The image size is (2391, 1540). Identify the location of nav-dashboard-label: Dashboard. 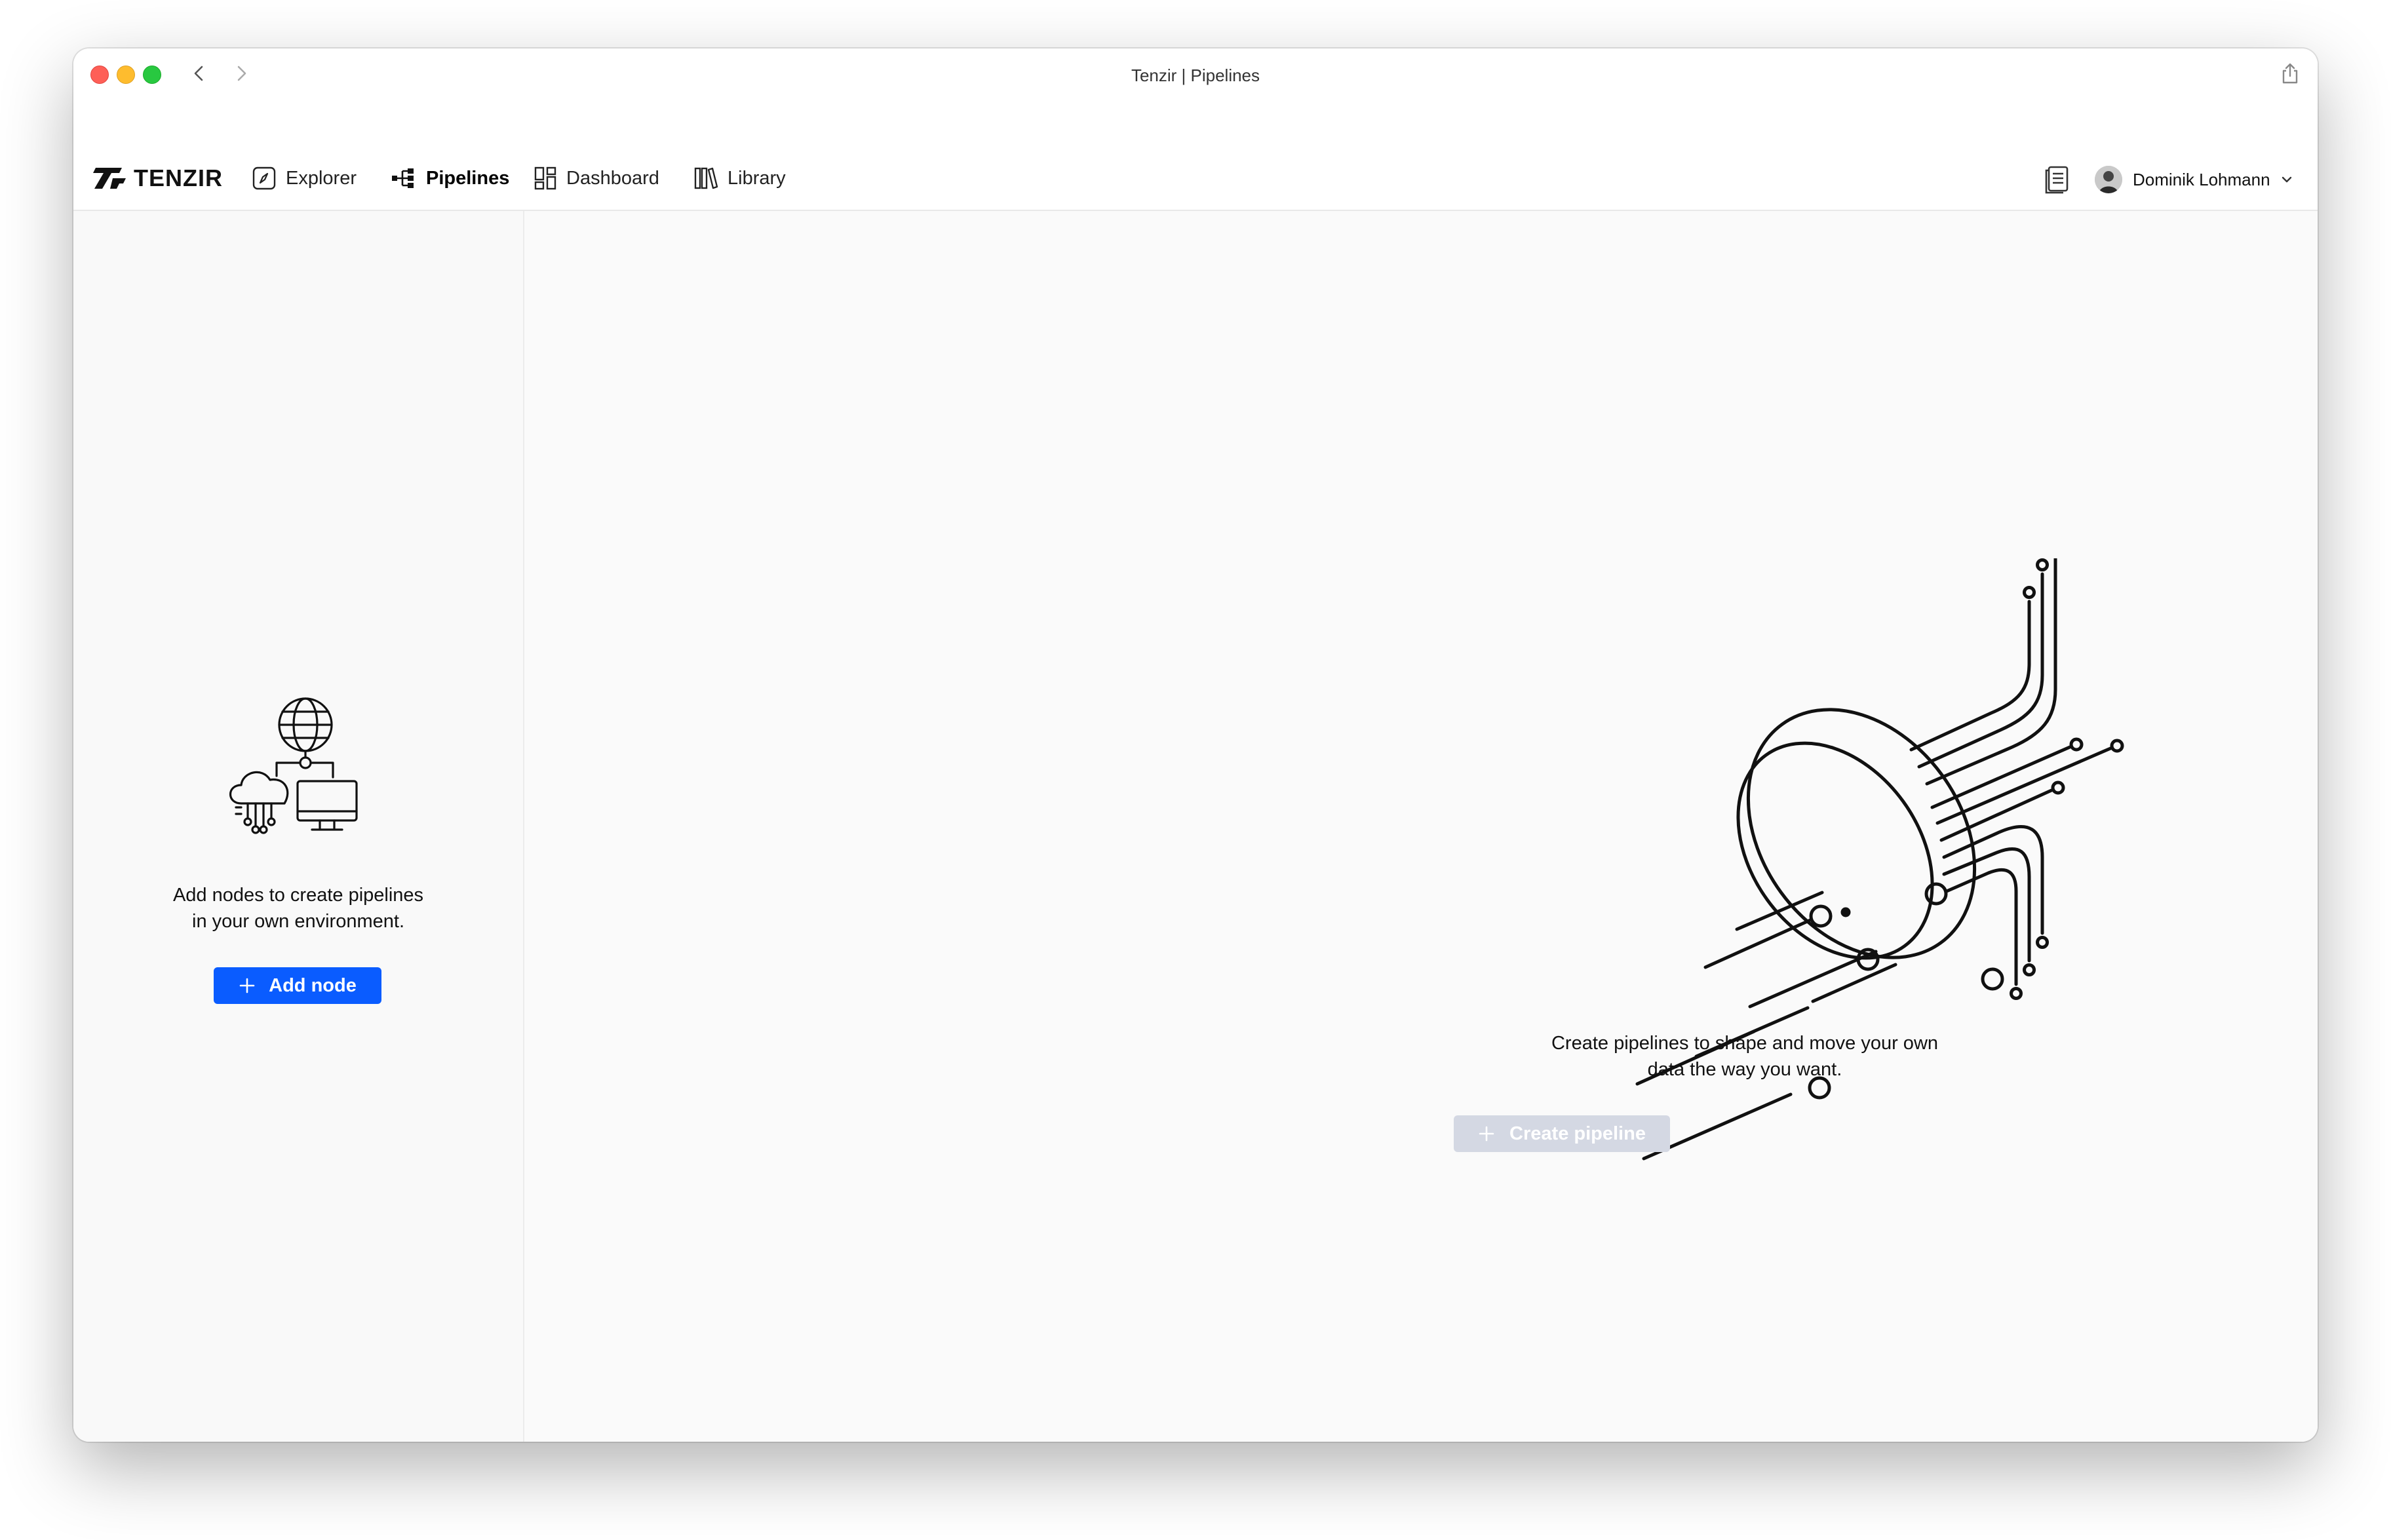
(612, 178).